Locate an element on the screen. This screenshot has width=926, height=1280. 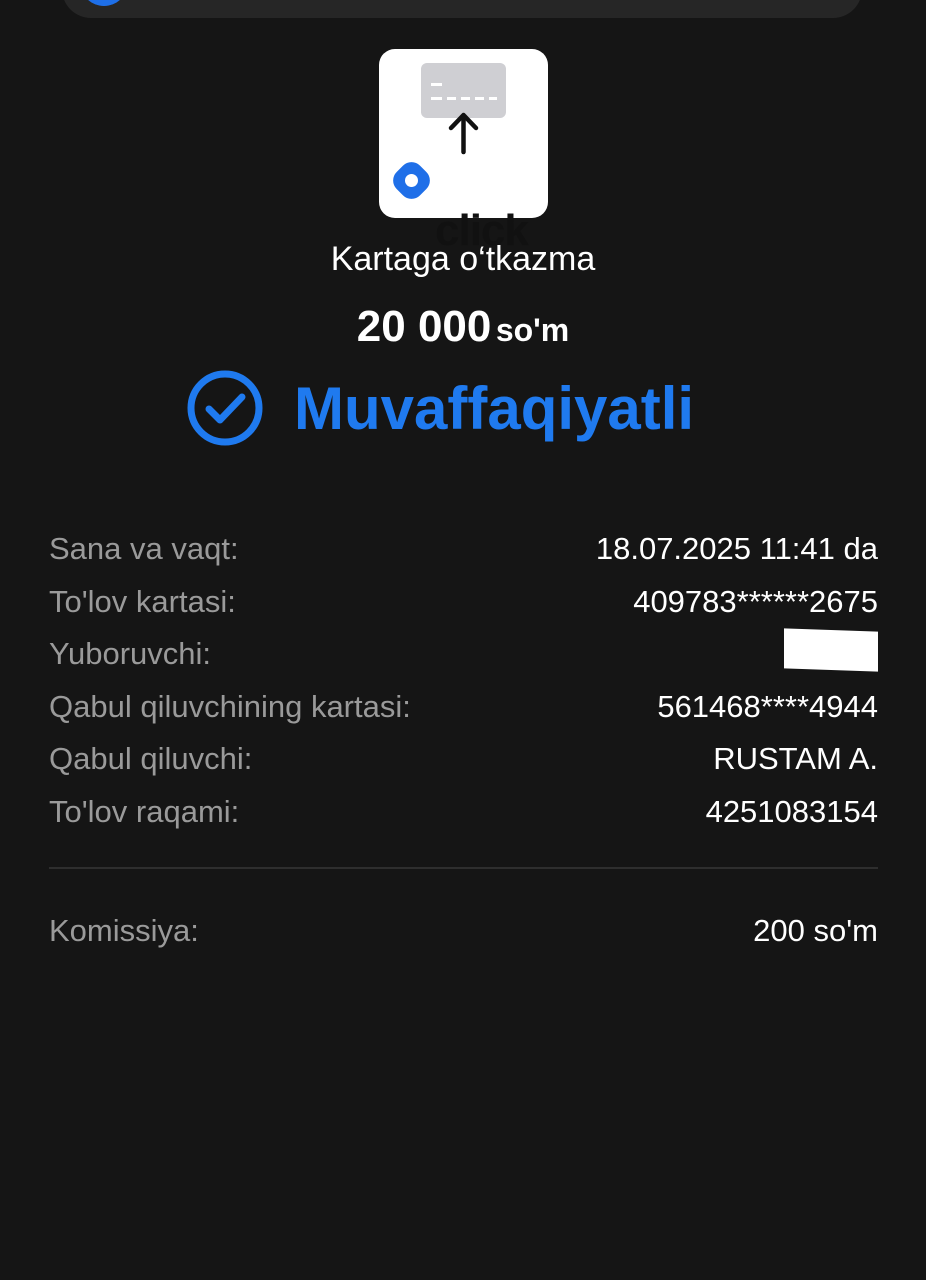
detail-row-date: Sana va vaqt: 18.07.2025 11:41 da is located at coordinates (463, 549).